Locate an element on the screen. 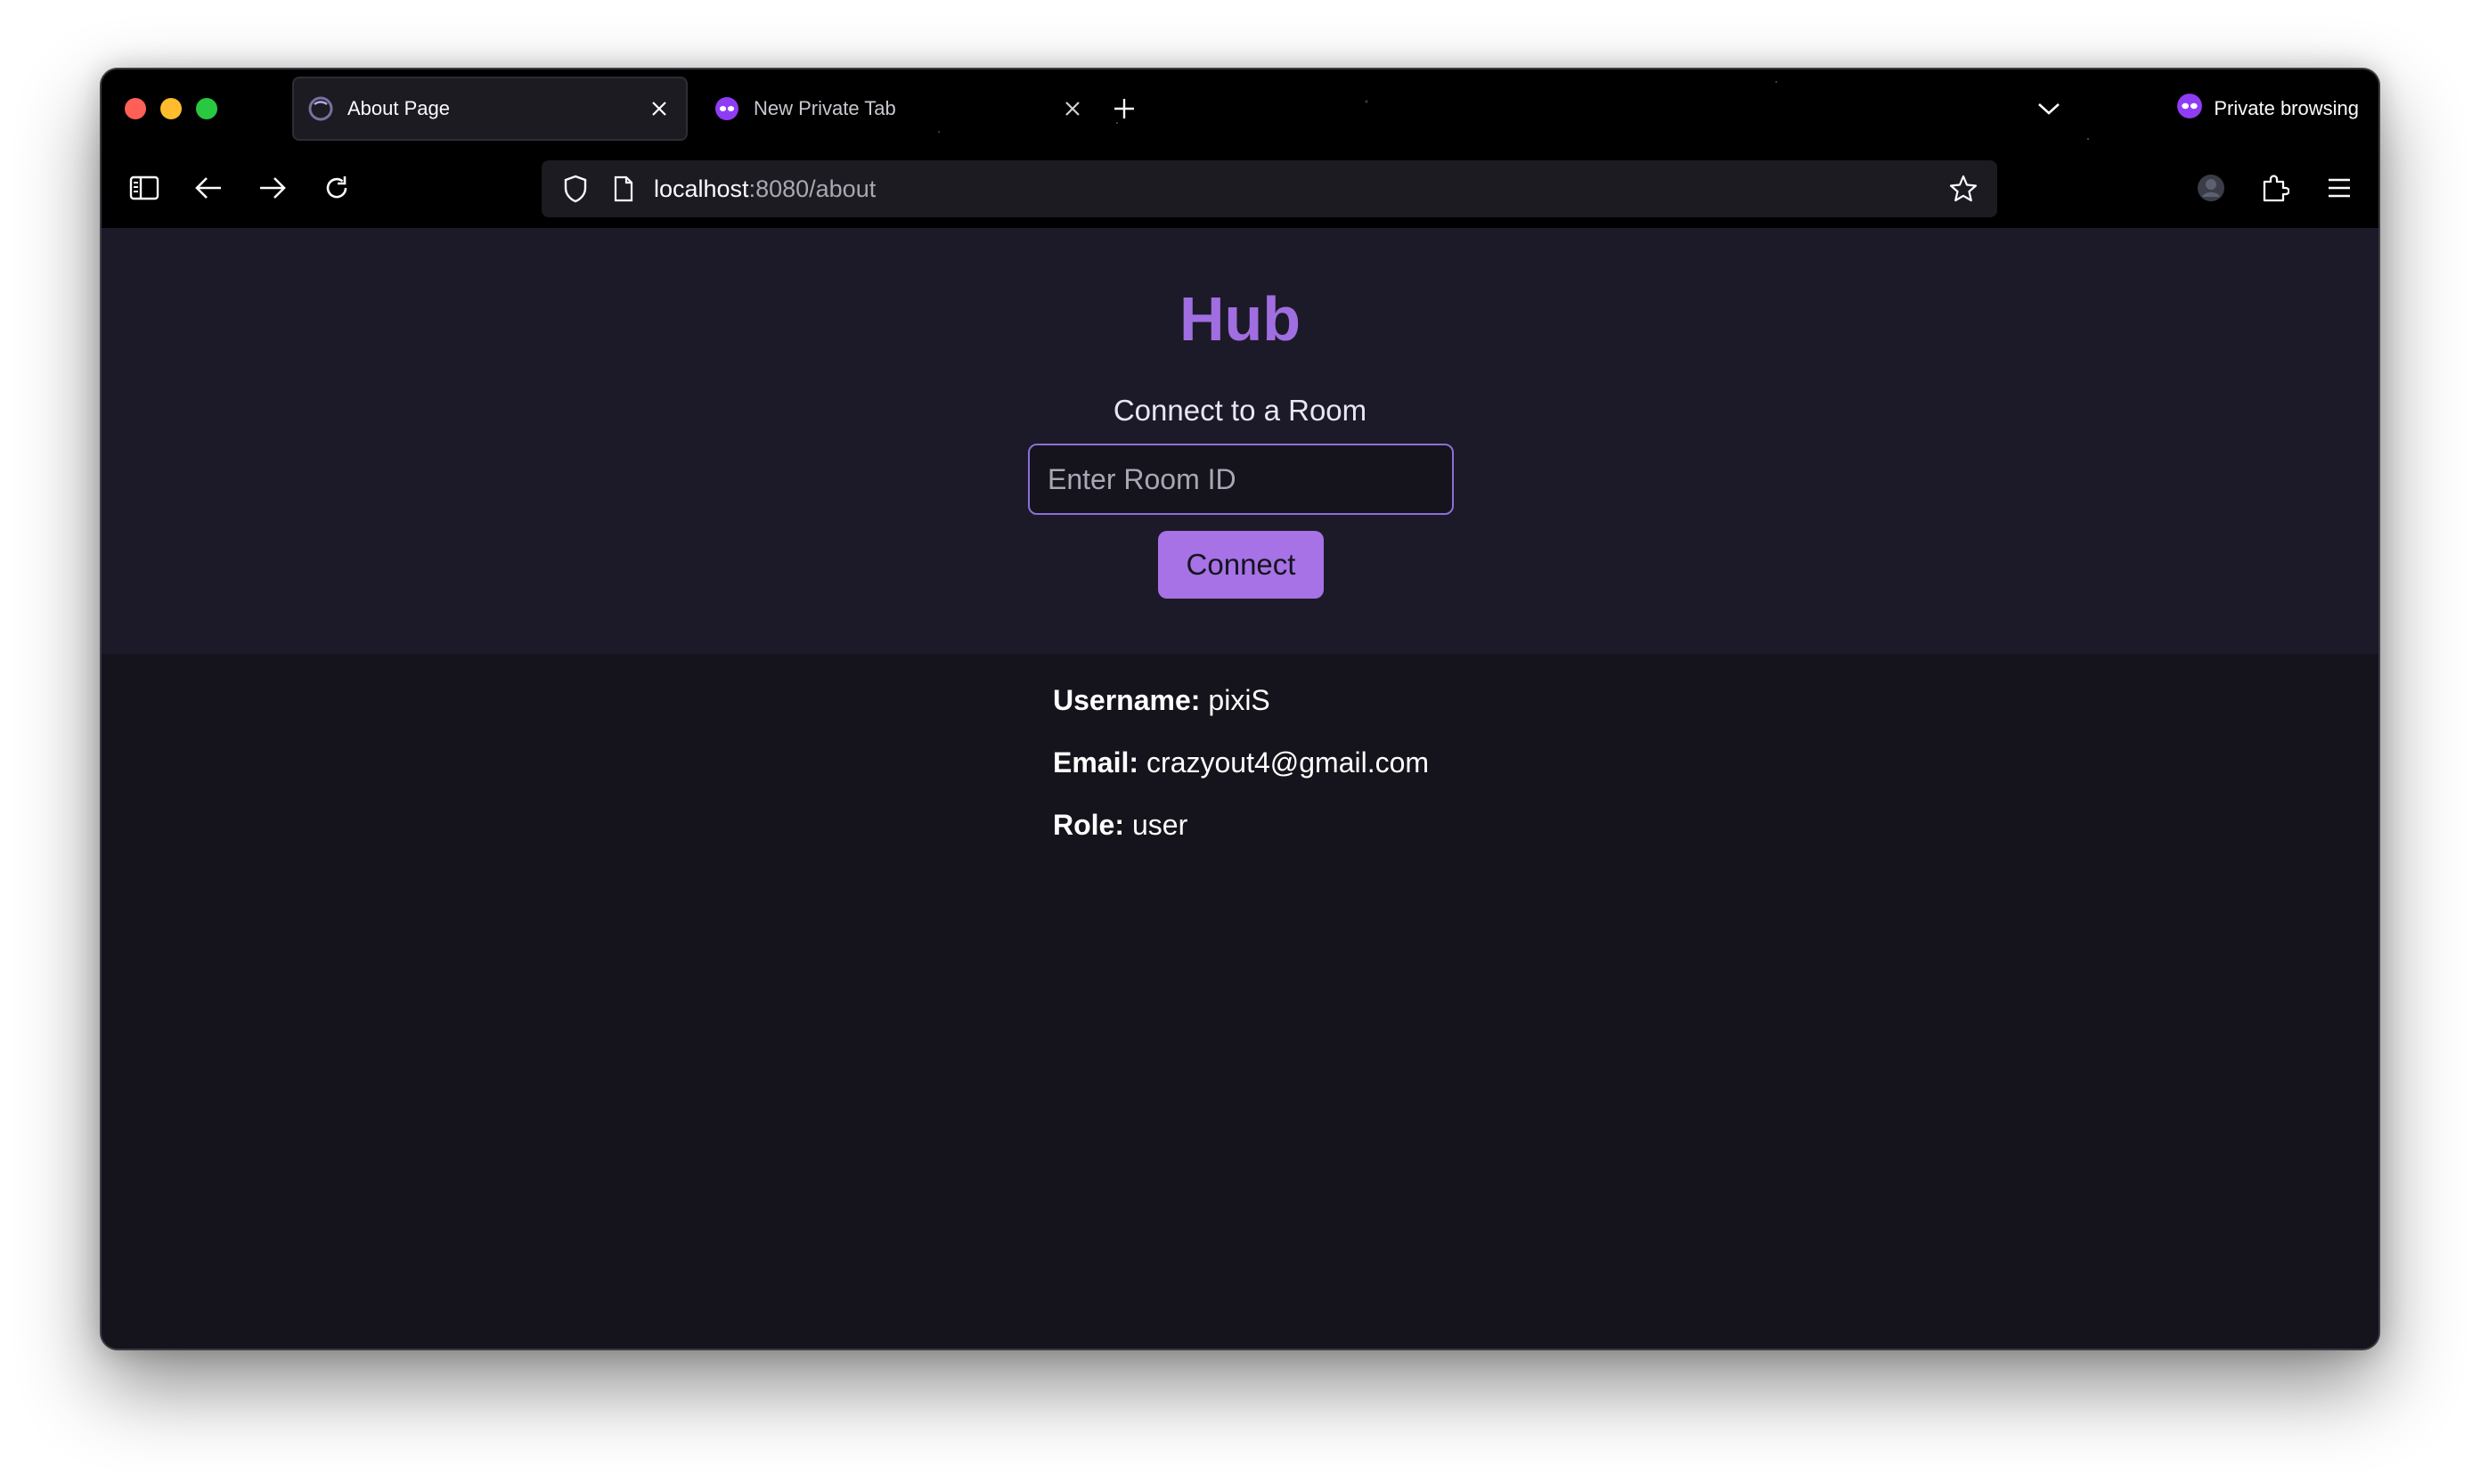 This screenshot has width=2480, height=1484. reload-icon is located at coordinates (336, 188).